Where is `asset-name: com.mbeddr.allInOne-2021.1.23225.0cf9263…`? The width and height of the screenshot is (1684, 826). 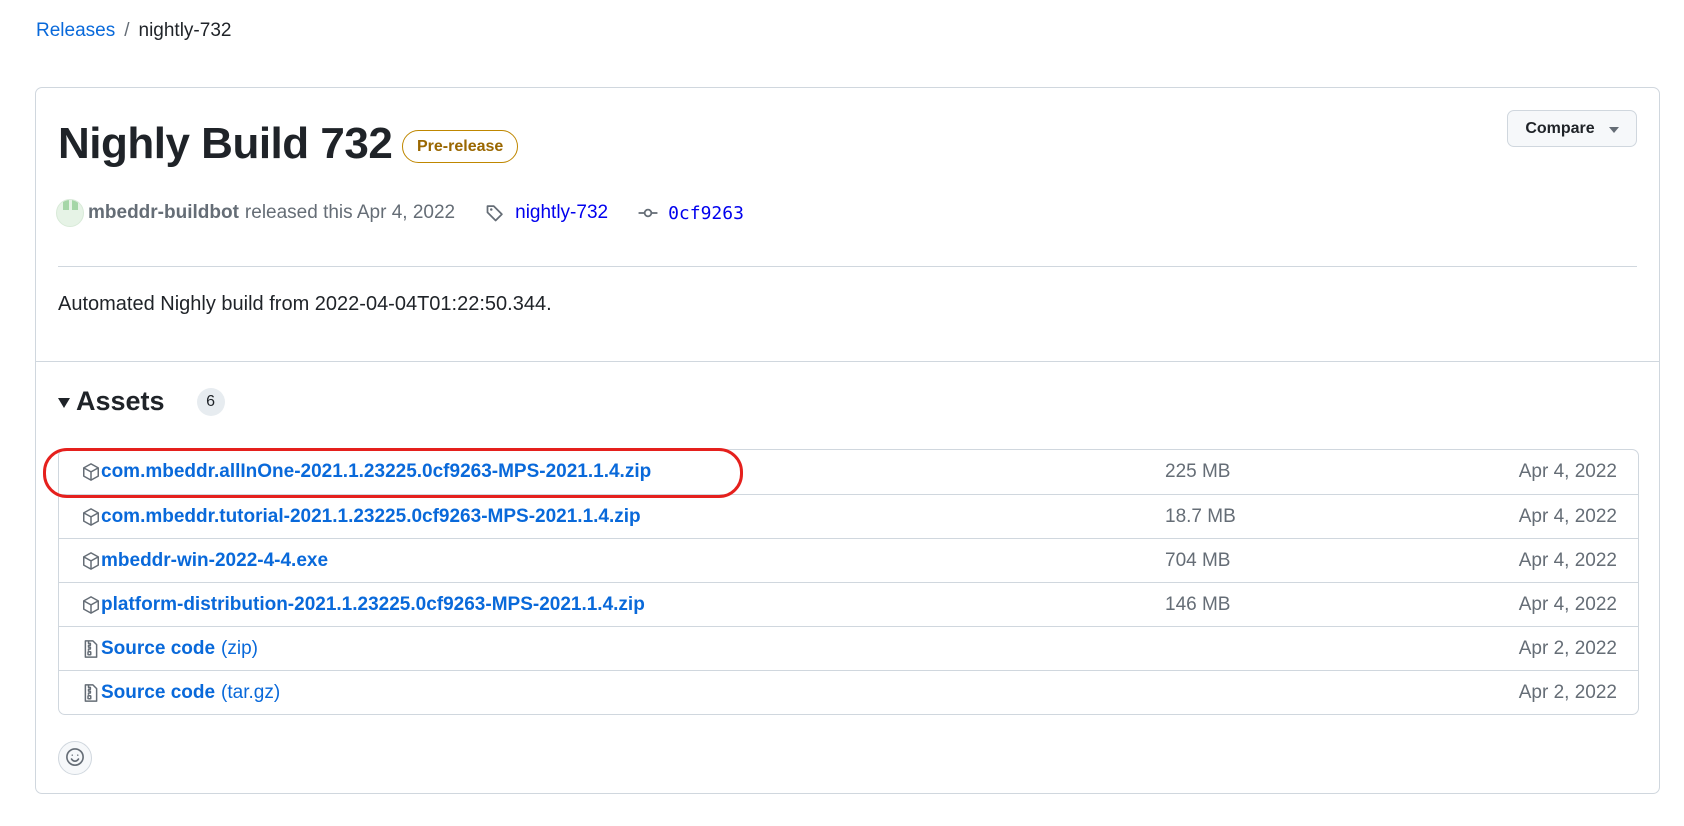
asset-name: com.mbeddr.allInOne-2021.1.23225.0cf9263… is located at coordinates (376, 471).